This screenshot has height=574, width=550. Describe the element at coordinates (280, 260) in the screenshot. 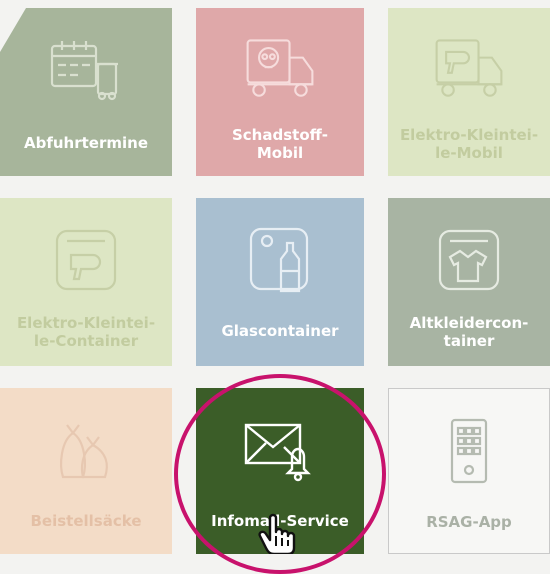

I see `bottle-container-icon` at that location.